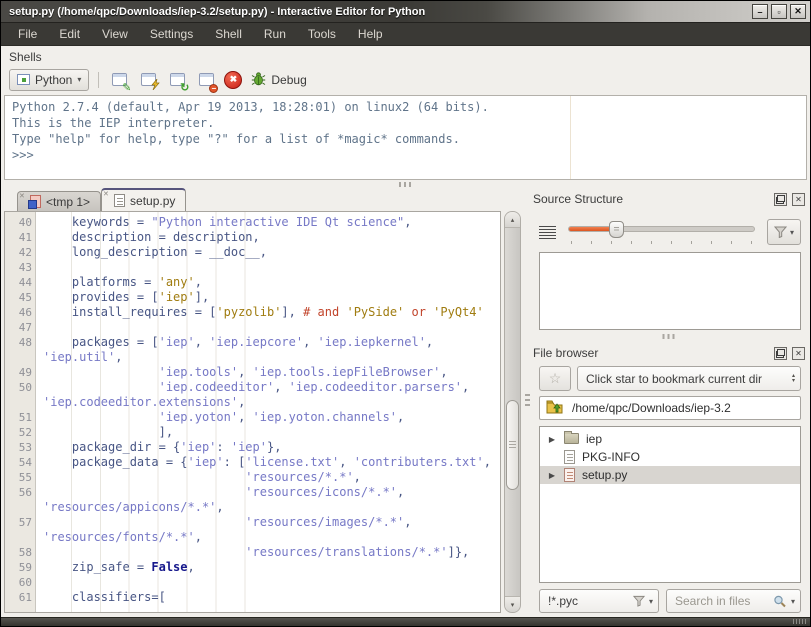  What do you see at coordinates (59, 201) in the screenshot?
I see `tab-tmp1: ✕ <tmp 1>` at bounding box center [59, 201].